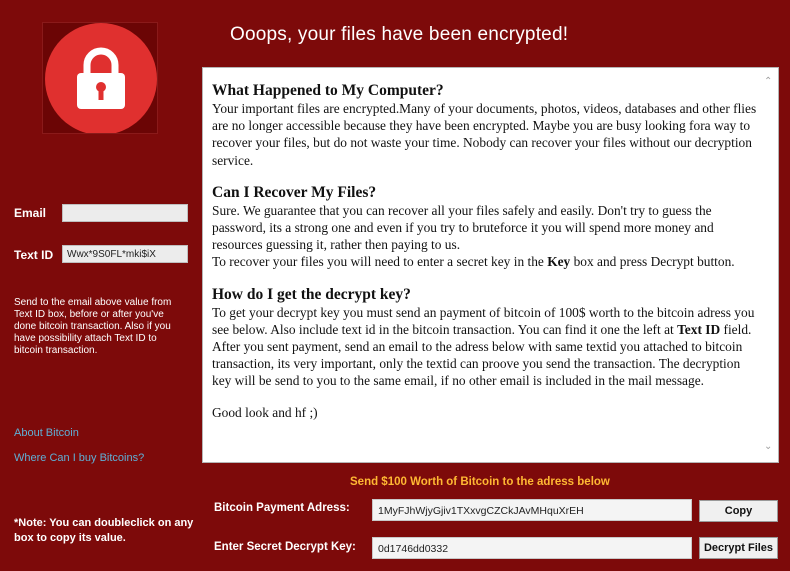 This screenshot has height=571, width=790. I want to click on decrypt-key-label: Enter Secret Decrypt Key:, so click(285, 547).